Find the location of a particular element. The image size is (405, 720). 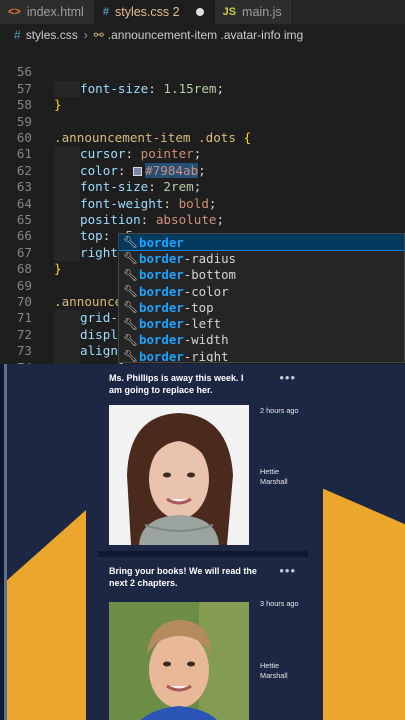

suggestion-item: 🔧︎ border -color is located at coordinates (261, 291).